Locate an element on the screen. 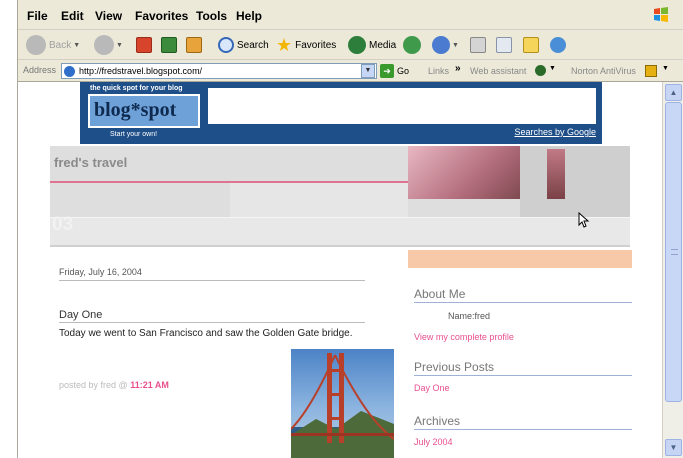 The width and height of the screenshot is (683, 458). forward-arrow-icon is located at coordinates (104, 45).